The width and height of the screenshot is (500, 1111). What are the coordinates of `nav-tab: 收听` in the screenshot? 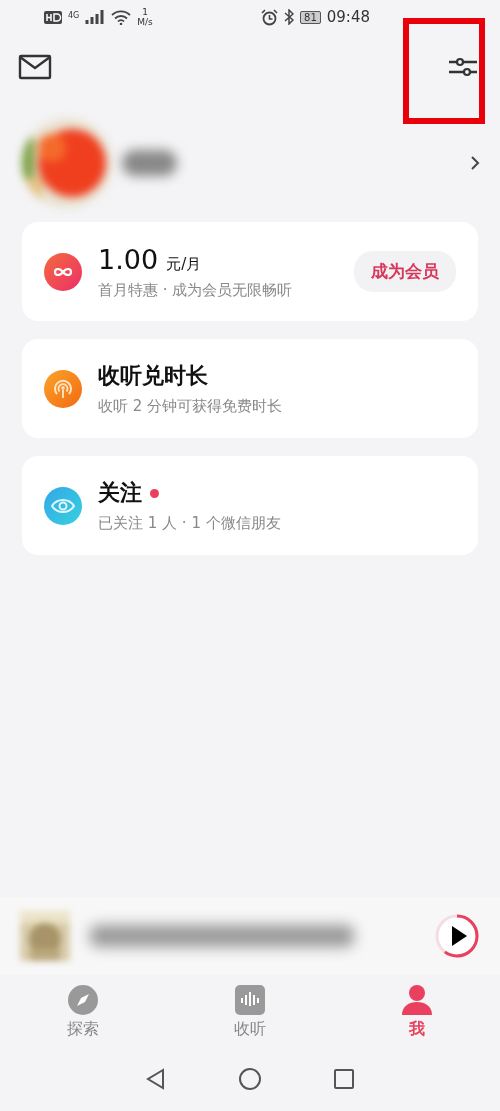 It's located at (250, 1015).